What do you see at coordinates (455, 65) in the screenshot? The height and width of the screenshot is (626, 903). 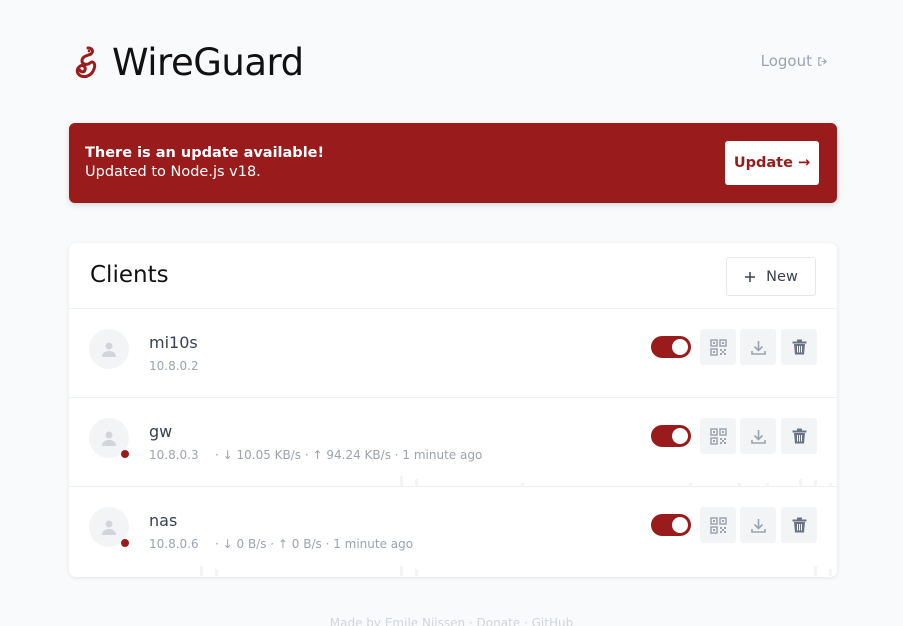 I see `app-header: WireGuard Logout` at bounding box center [455, 65].